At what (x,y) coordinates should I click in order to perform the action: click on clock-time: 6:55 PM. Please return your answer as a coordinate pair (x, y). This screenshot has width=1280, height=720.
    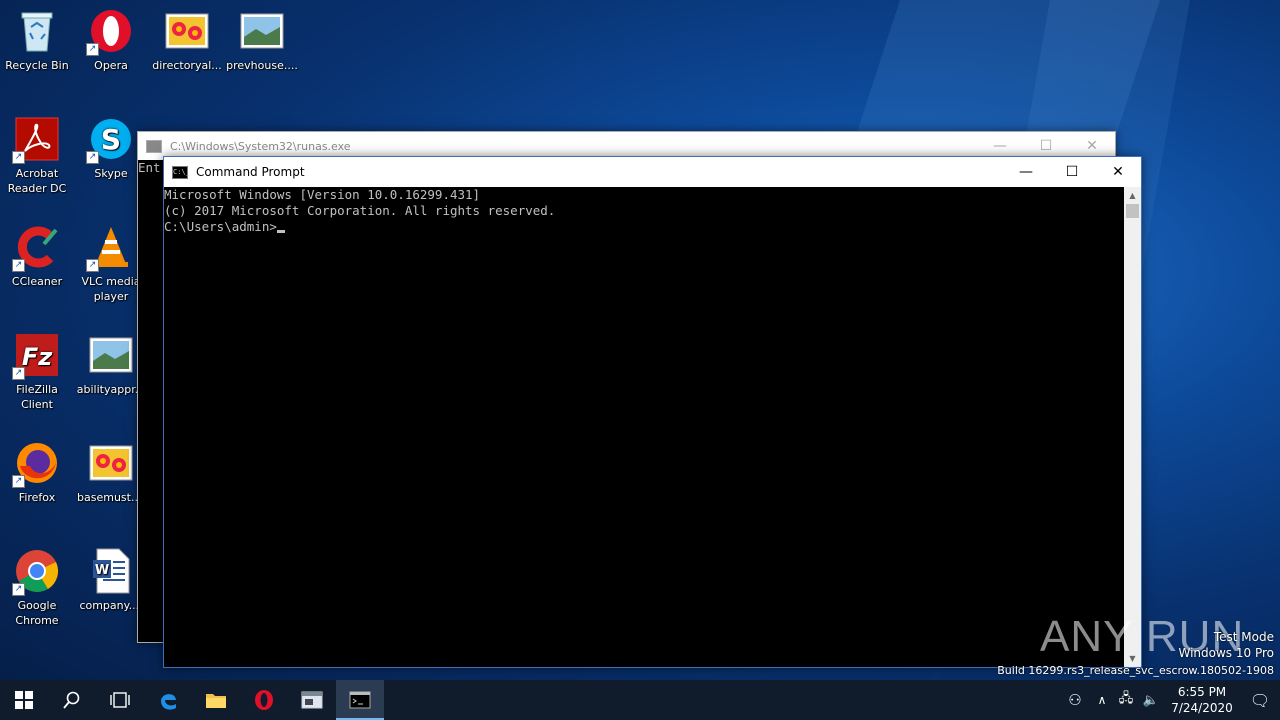
    Looking at the image, I should click on (1202, 692).